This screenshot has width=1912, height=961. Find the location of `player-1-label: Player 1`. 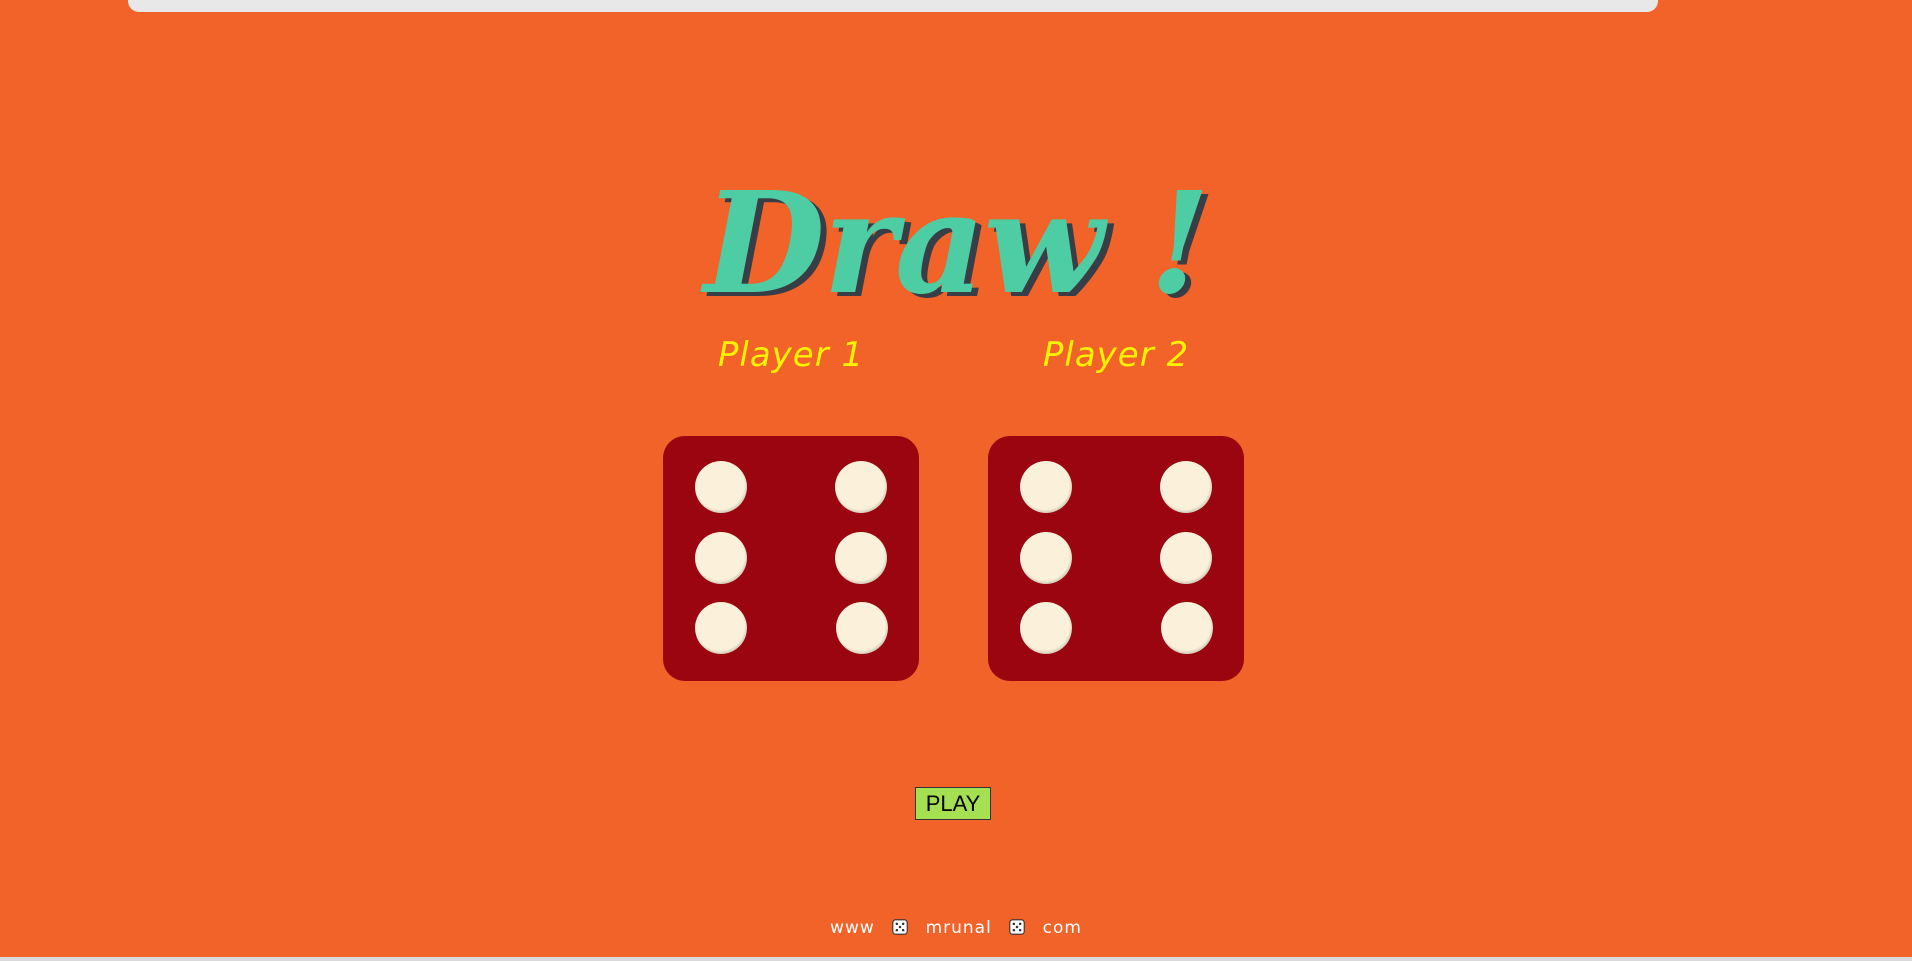

player-1-label: Player 1 is located at coordinates (791, 355).